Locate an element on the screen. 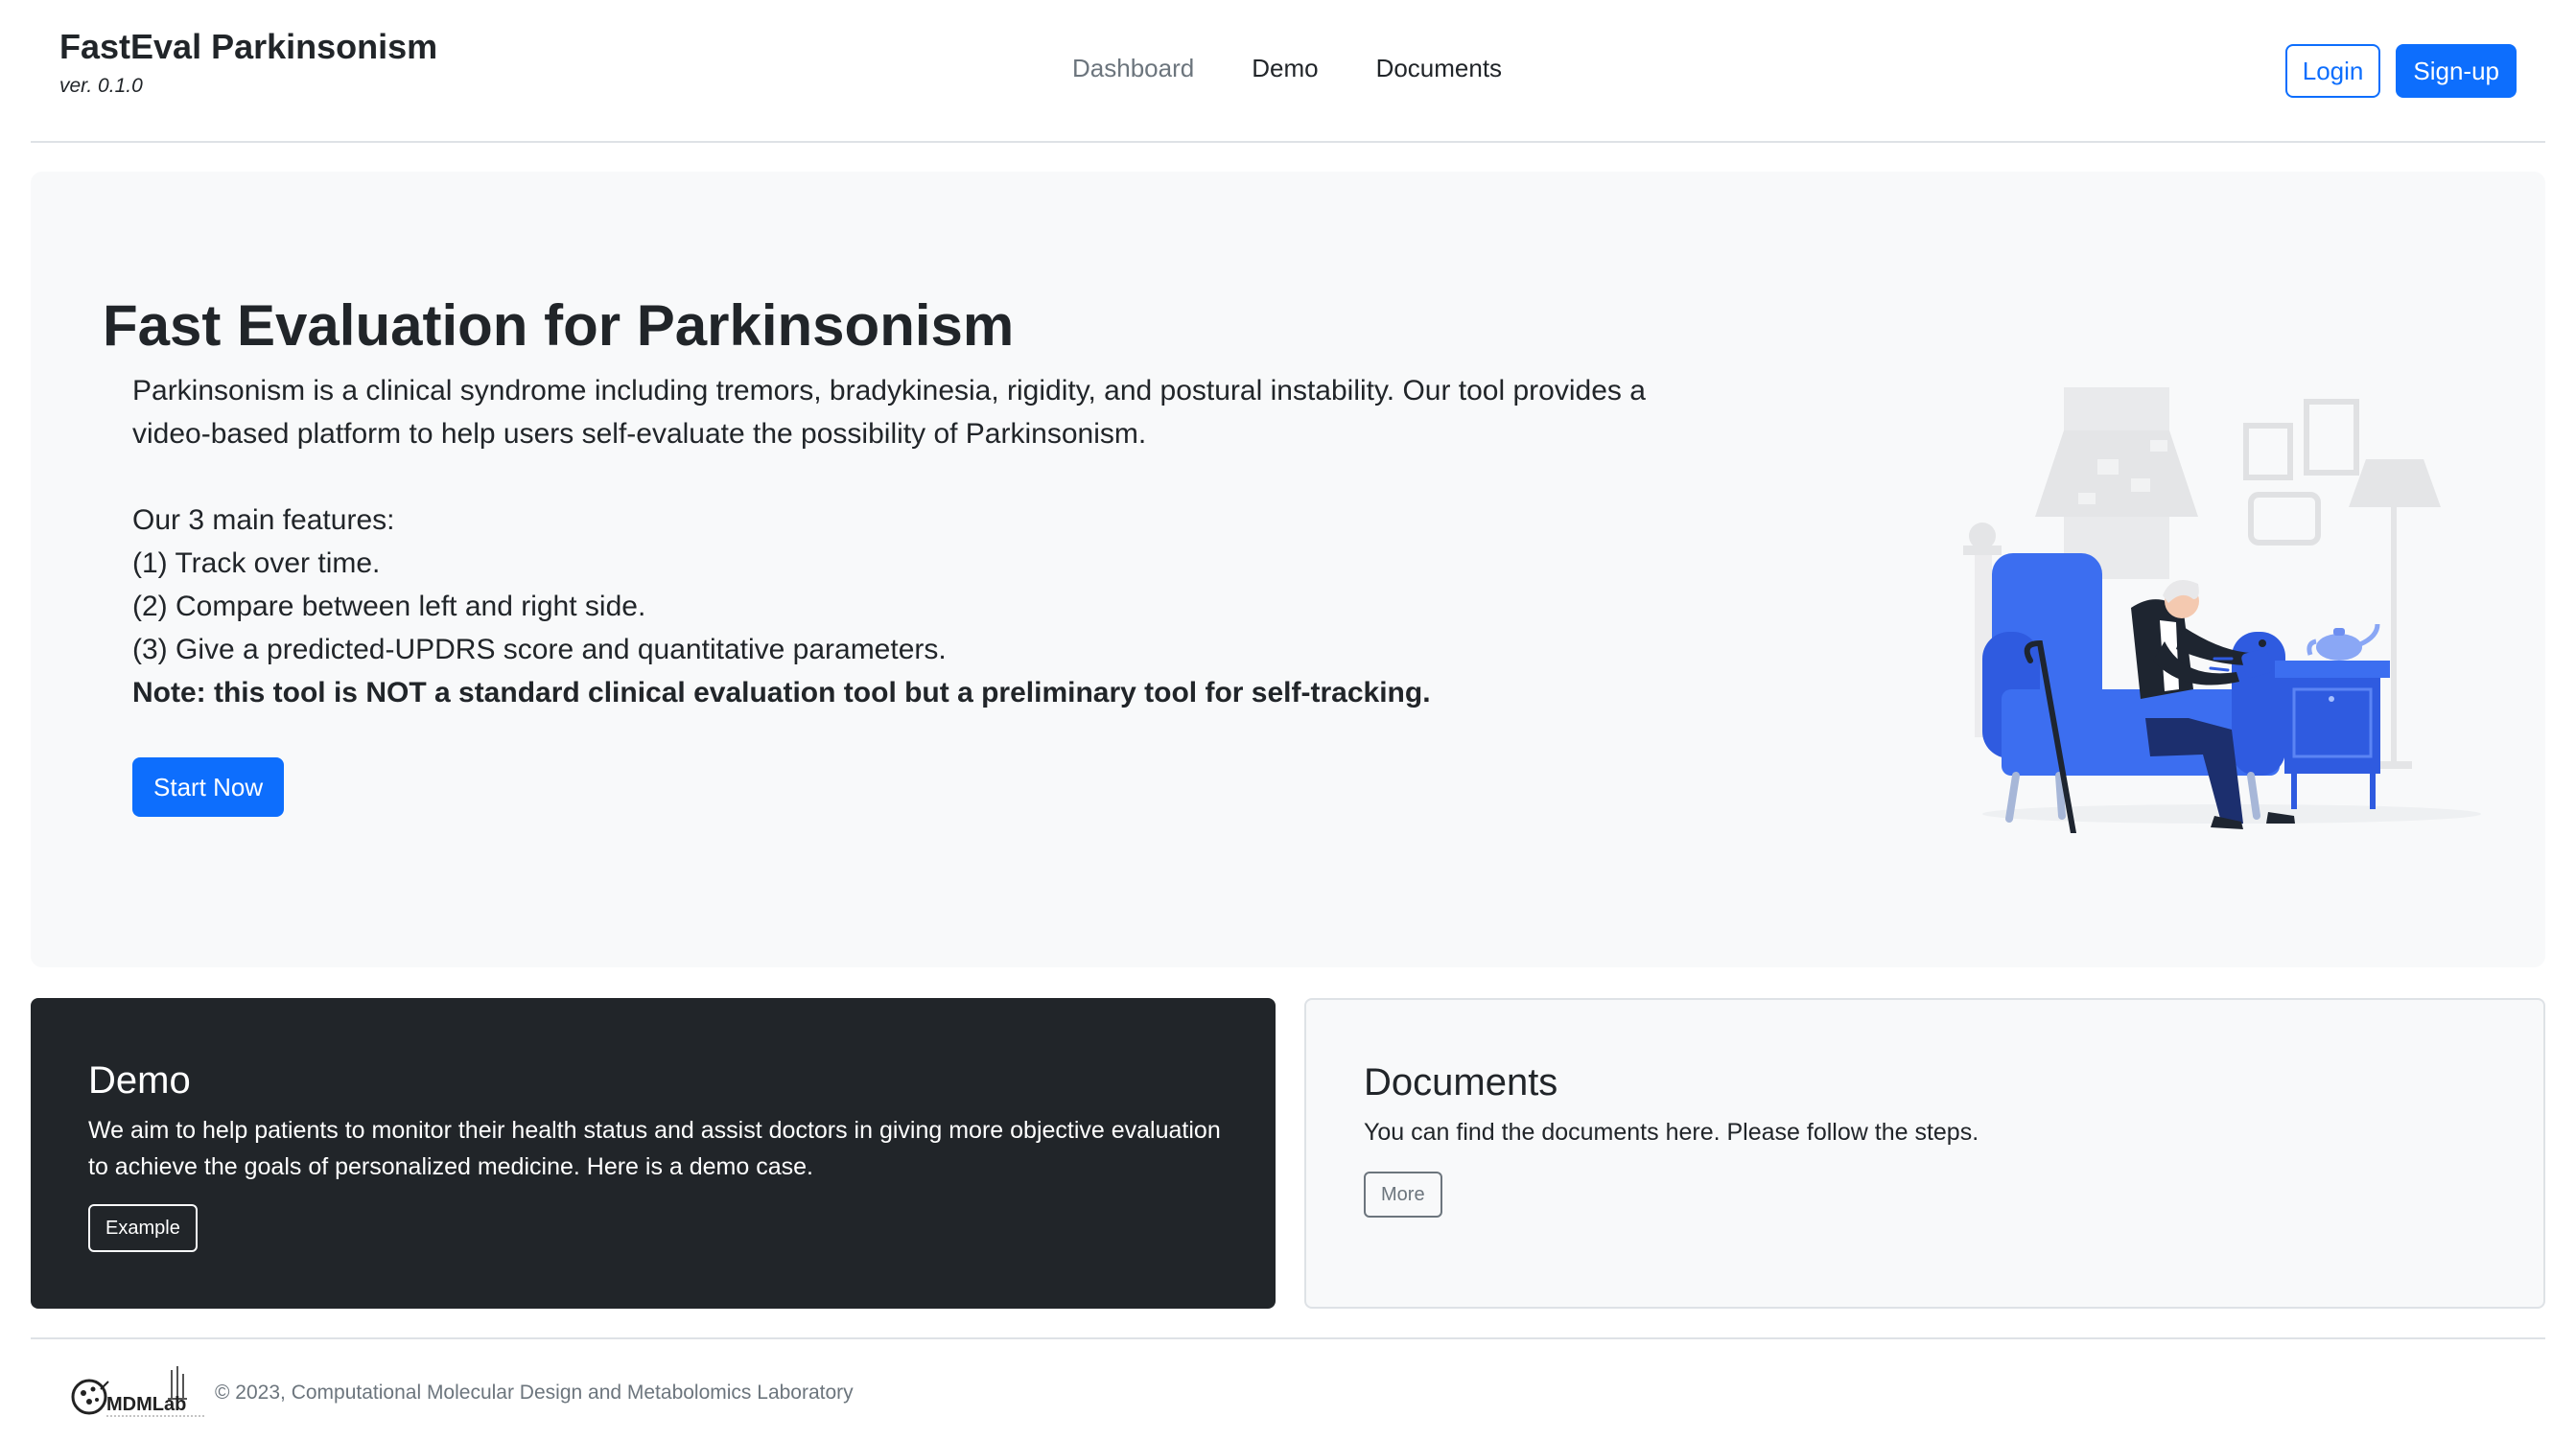  nav-dashboard-link: Dashboard is located at coordinates (1133, 68).